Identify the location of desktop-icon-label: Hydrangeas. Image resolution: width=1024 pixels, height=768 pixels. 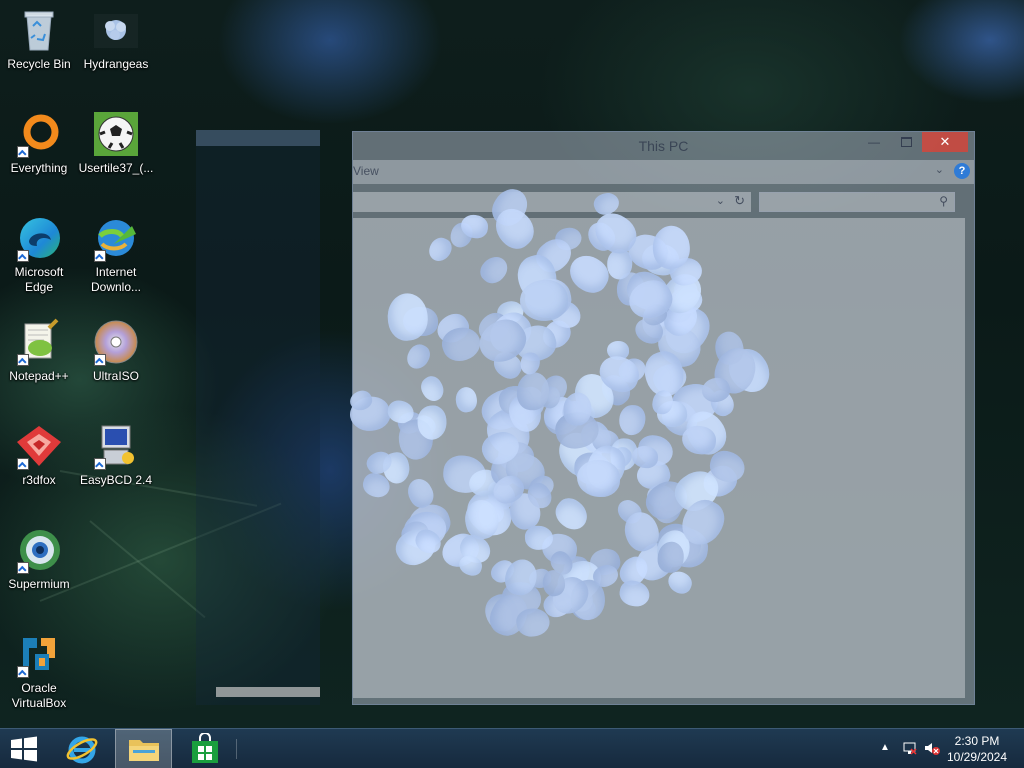
(116, 64).